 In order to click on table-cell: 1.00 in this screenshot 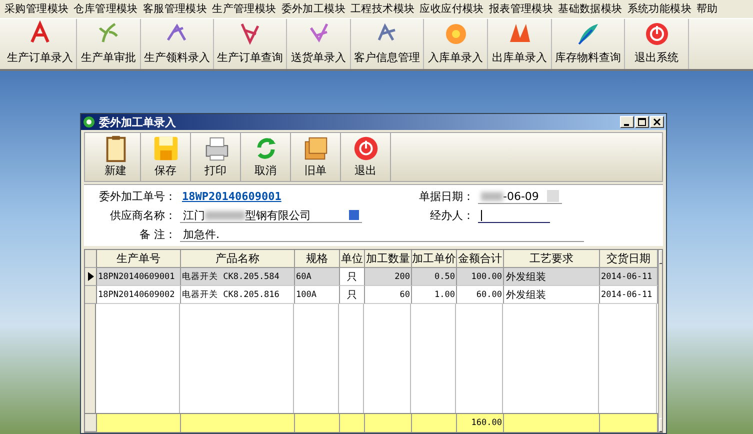, I will do `click(434, 295)`.